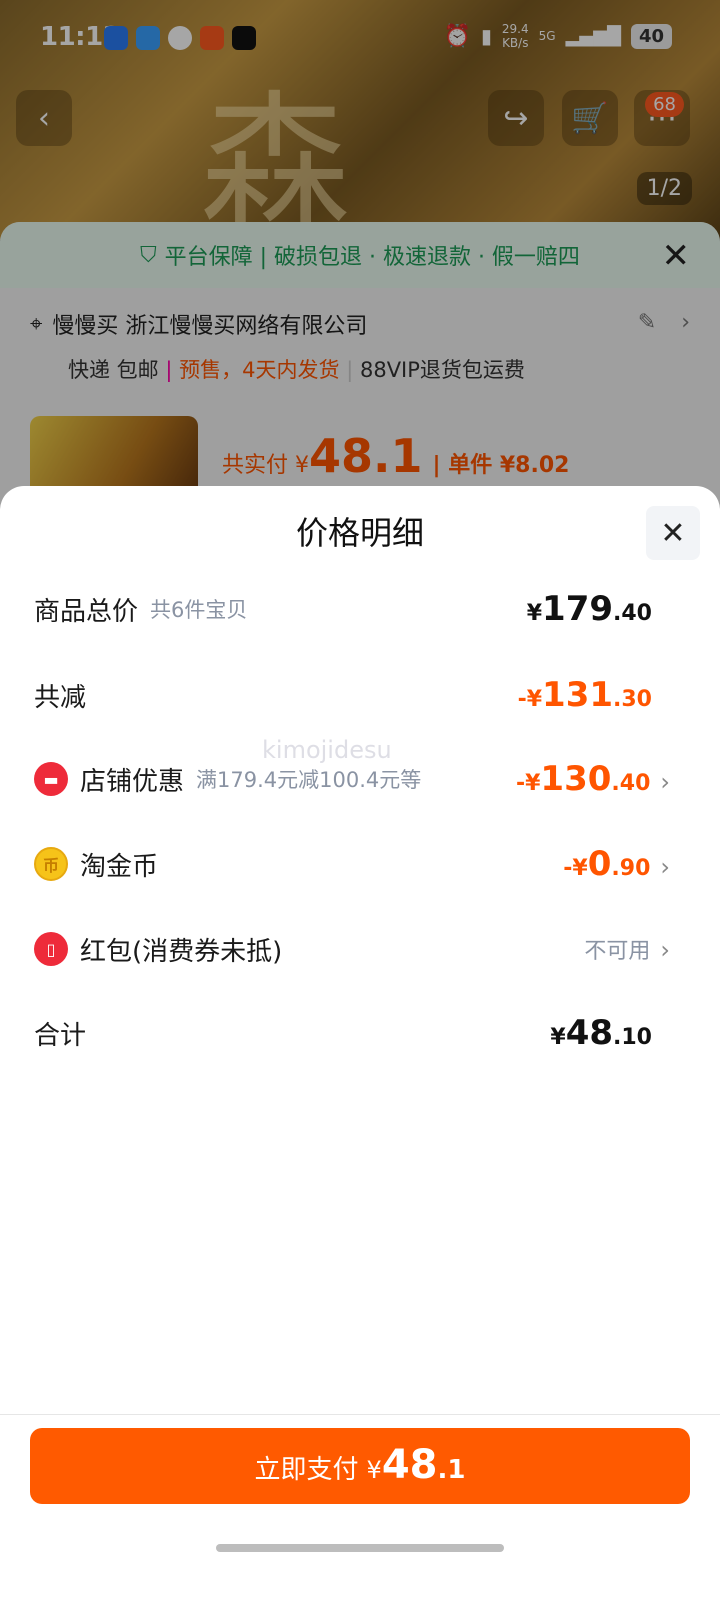 This screenshot has width=720, height=1600. Describe the element at coordinates (51, 864) in the screenshot. I see `coin-icon: 币` at that location.